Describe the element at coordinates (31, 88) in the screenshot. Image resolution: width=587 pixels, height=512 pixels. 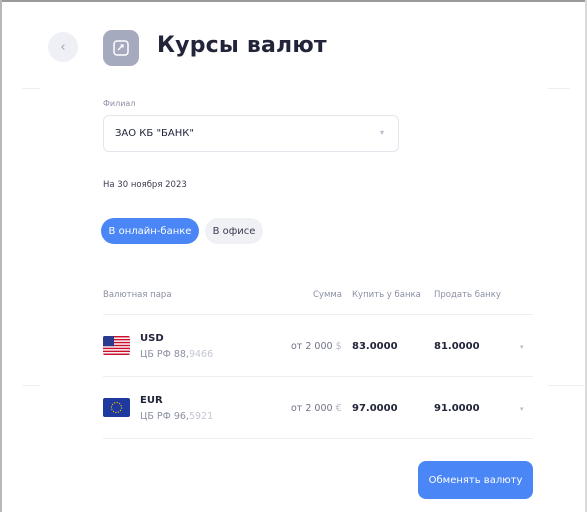
I see `divider-left-top` at that location.